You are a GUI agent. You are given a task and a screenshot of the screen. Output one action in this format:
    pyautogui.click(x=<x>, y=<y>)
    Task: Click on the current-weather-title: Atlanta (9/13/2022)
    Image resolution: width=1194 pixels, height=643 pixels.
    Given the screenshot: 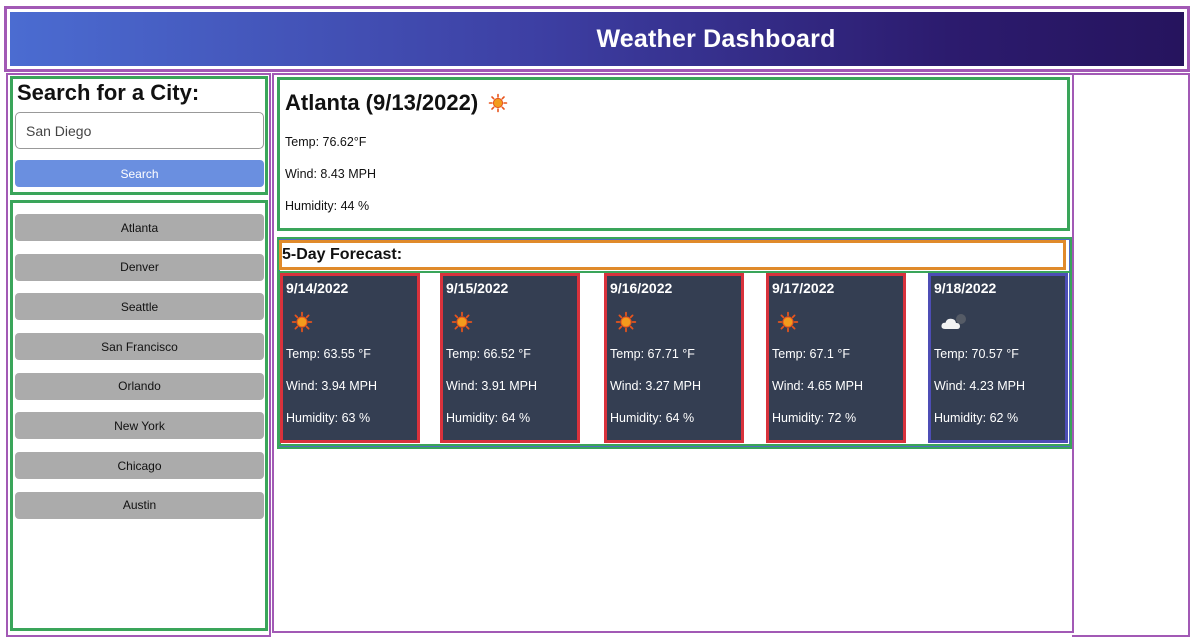 What is the action you would take?
    pyautogui.click(x=396, y=103)
    